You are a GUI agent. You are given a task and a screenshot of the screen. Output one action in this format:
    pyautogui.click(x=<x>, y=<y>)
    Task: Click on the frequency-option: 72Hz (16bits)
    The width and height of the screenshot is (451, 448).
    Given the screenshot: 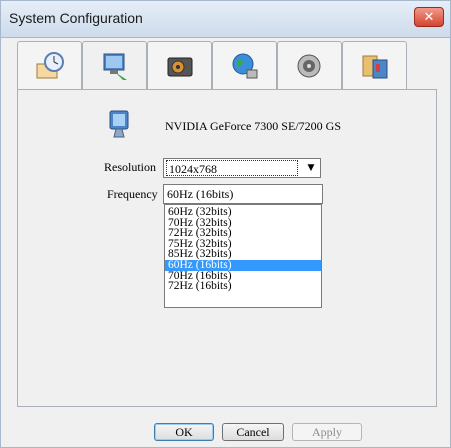 What is the action you would take?
    pyautogui.click(x=243, y=286)
    